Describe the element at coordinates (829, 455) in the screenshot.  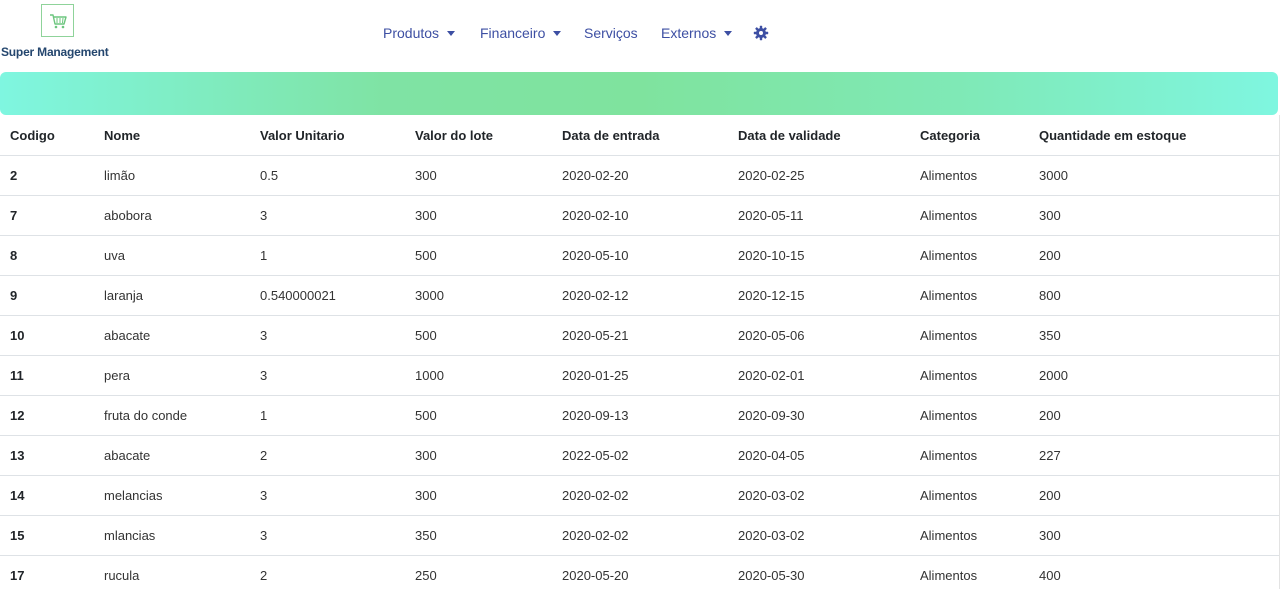
I see `cell-data-validade: 2020-04-05` at that location.